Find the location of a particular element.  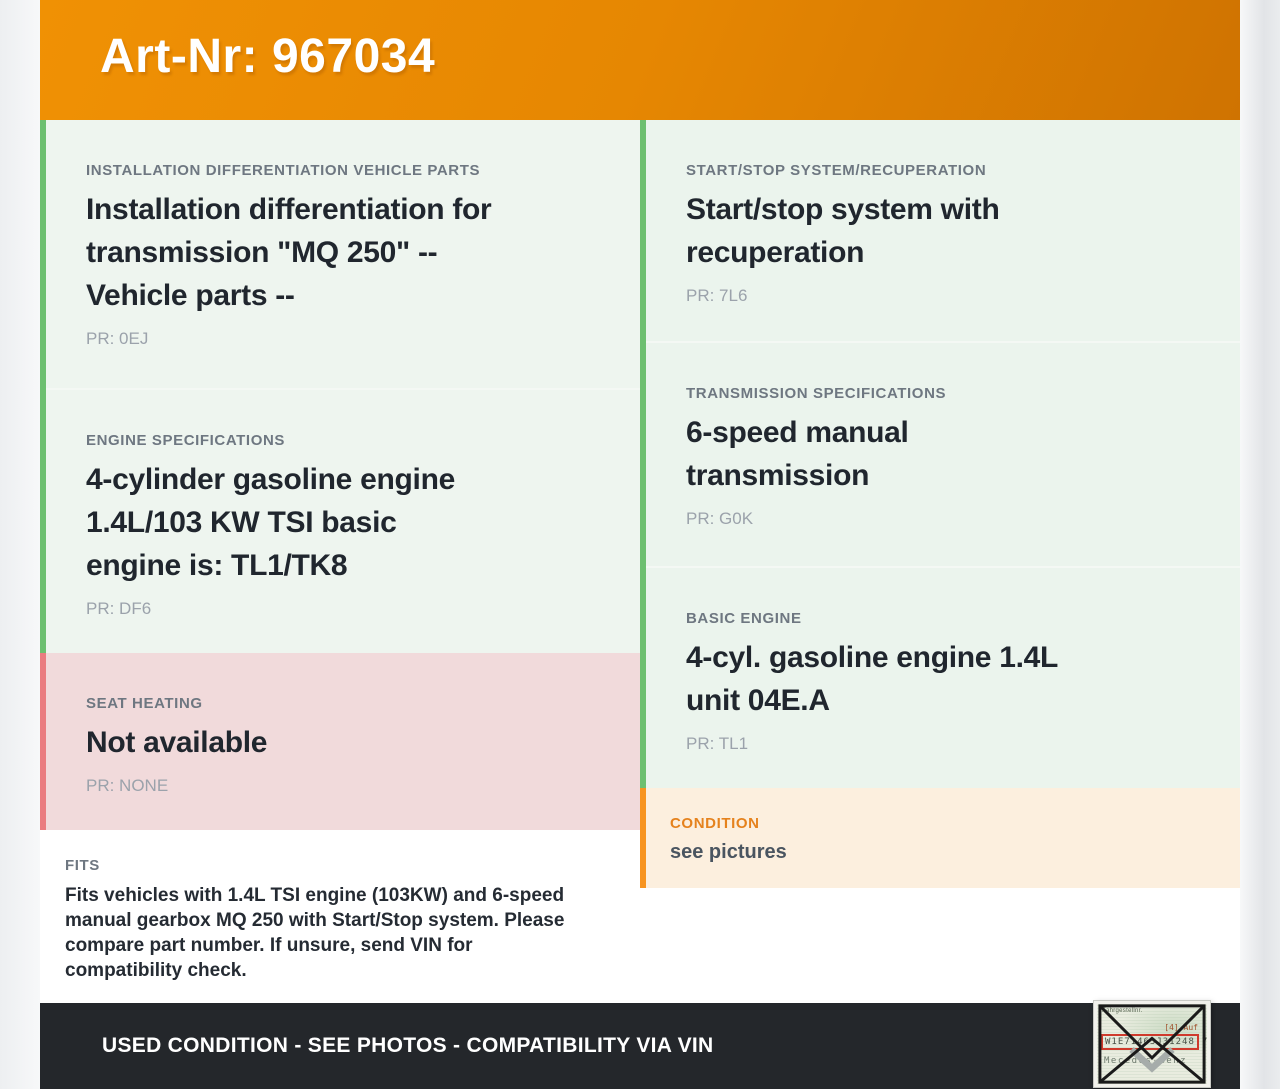

condition-value: see pictures is located at coordinates (728, 852).